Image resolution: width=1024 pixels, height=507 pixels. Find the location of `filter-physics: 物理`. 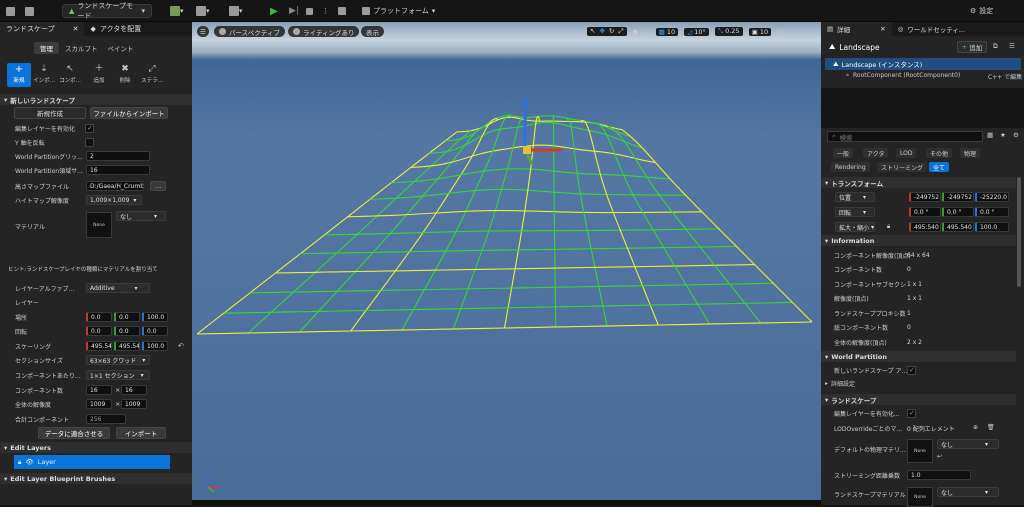

filter-physics: 物理 is located at coordinates (970, 153).